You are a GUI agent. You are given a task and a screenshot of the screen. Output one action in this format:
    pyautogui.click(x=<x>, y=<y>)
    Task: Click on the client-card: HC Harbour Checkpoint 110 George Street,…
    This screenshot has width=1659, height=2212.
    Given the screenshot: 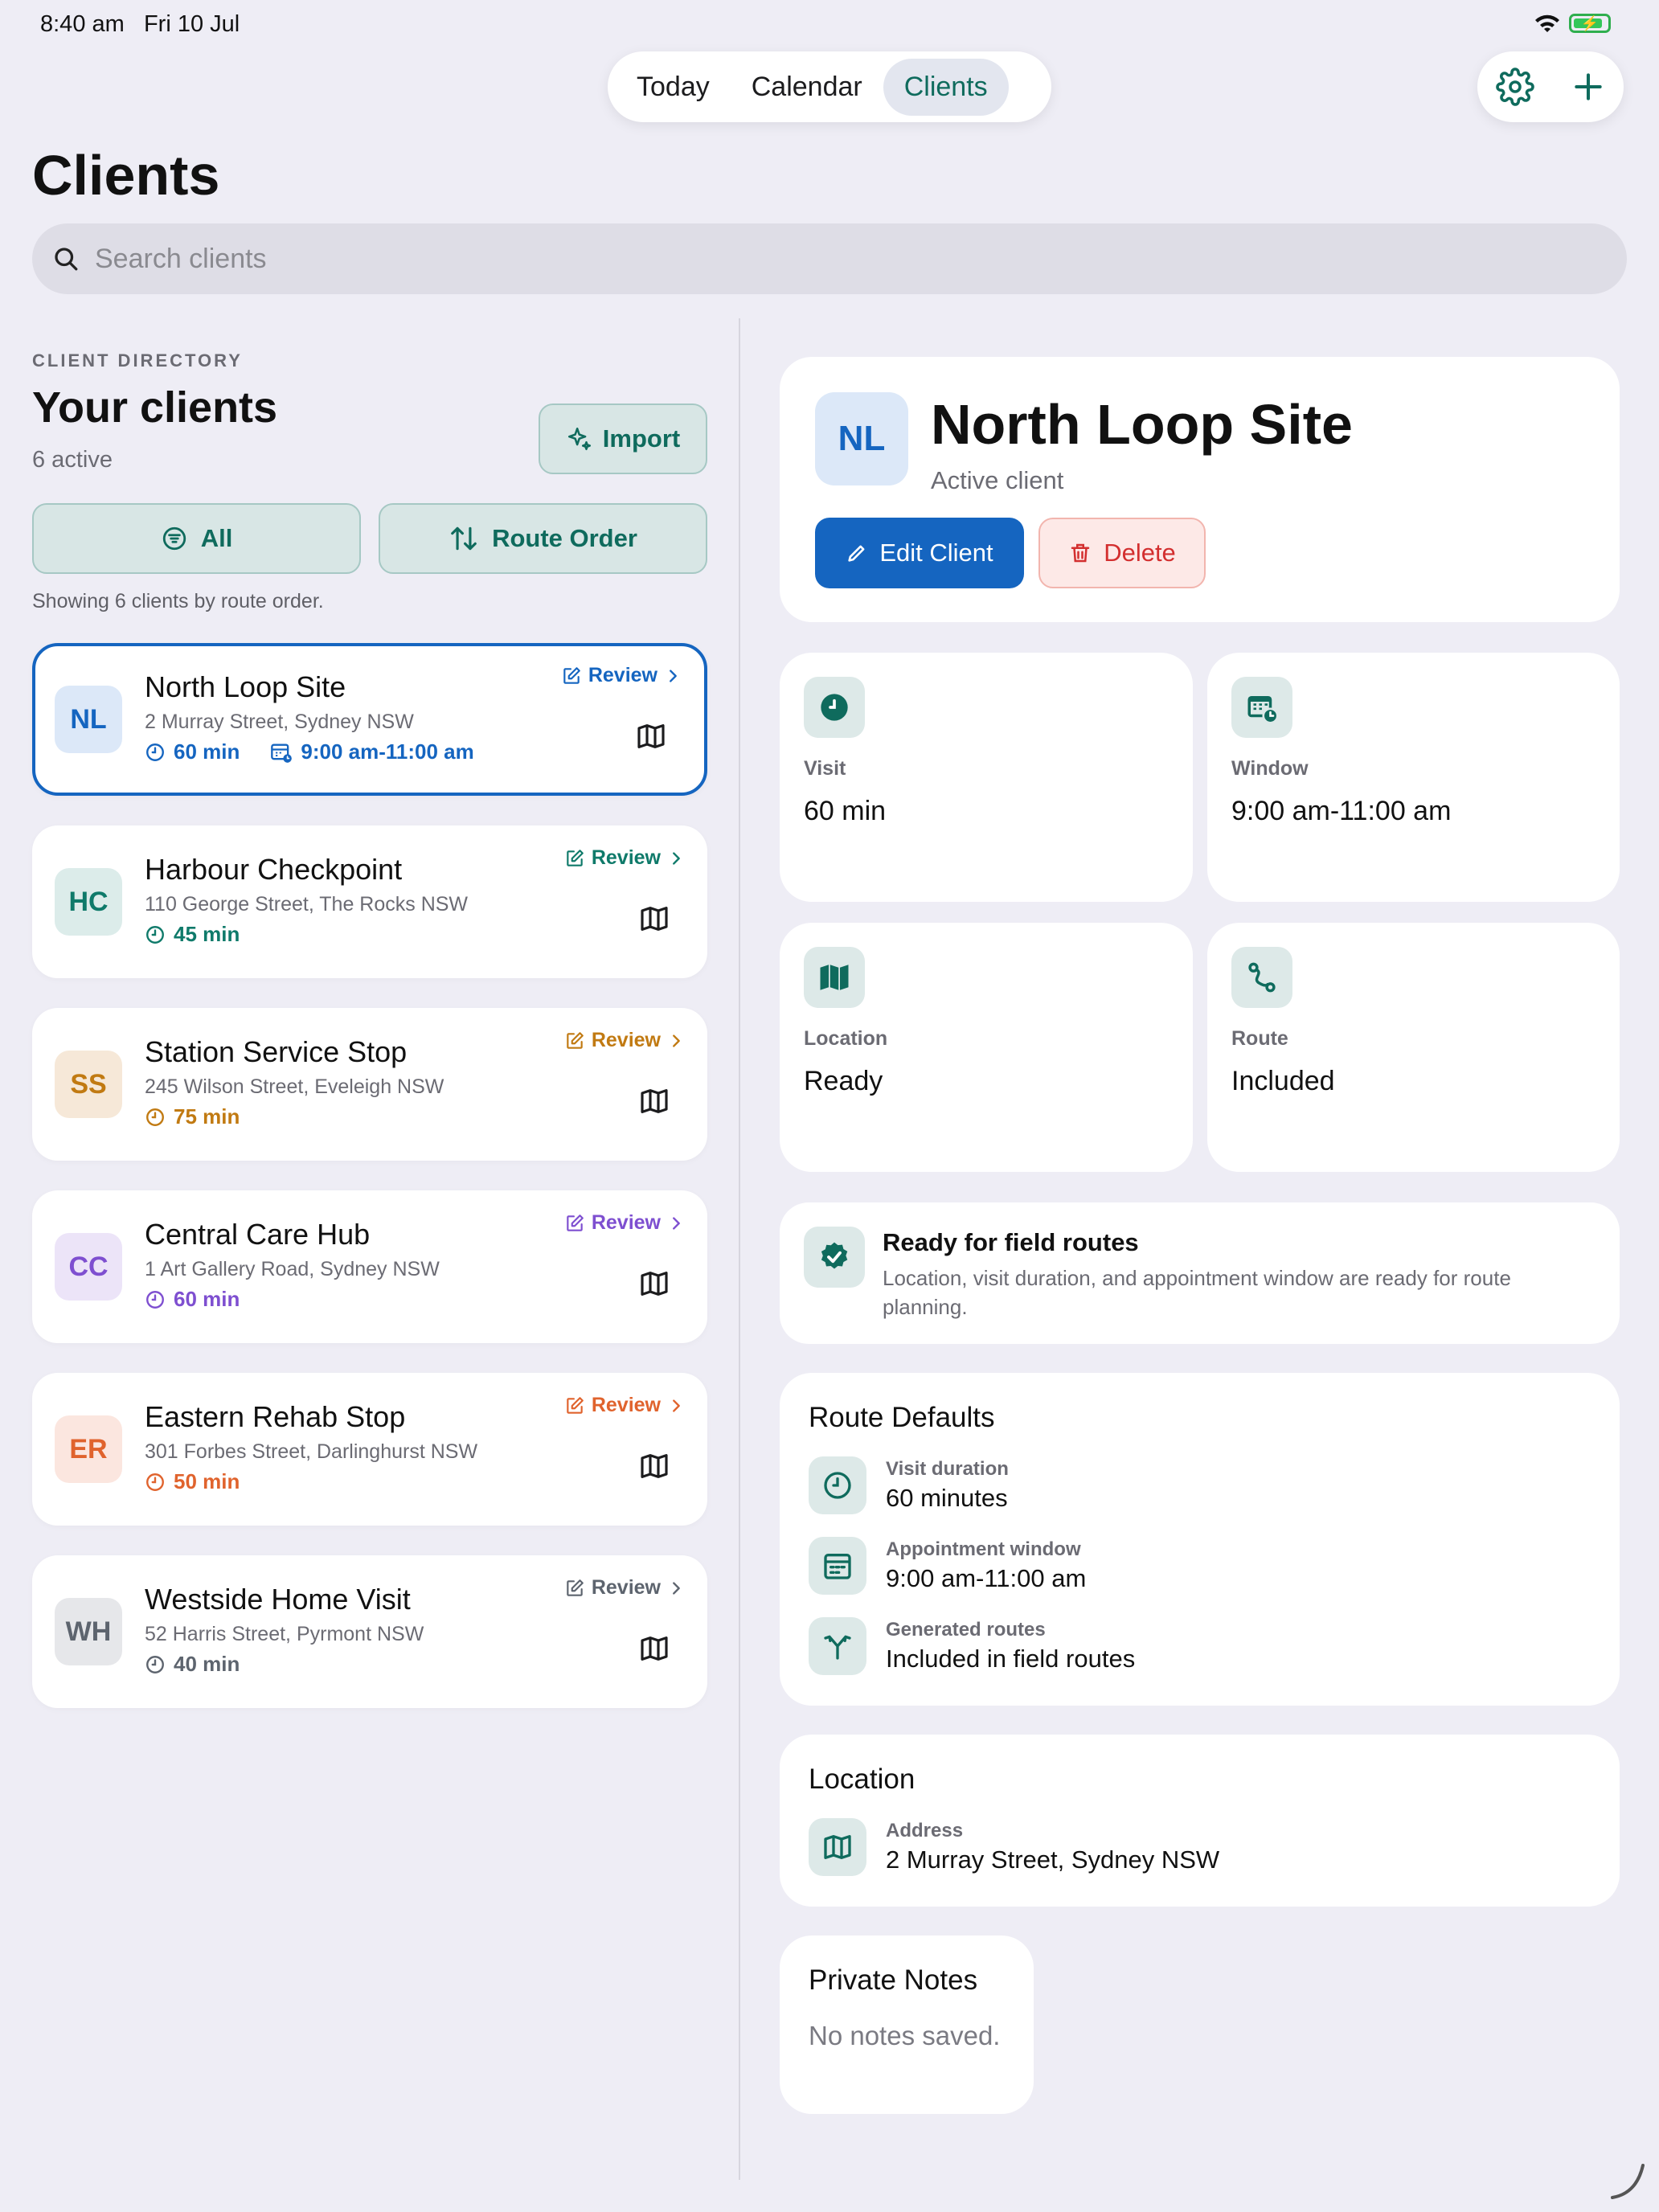 What is the action you would take?
    pyautogui.click(x=369, y=901)
    